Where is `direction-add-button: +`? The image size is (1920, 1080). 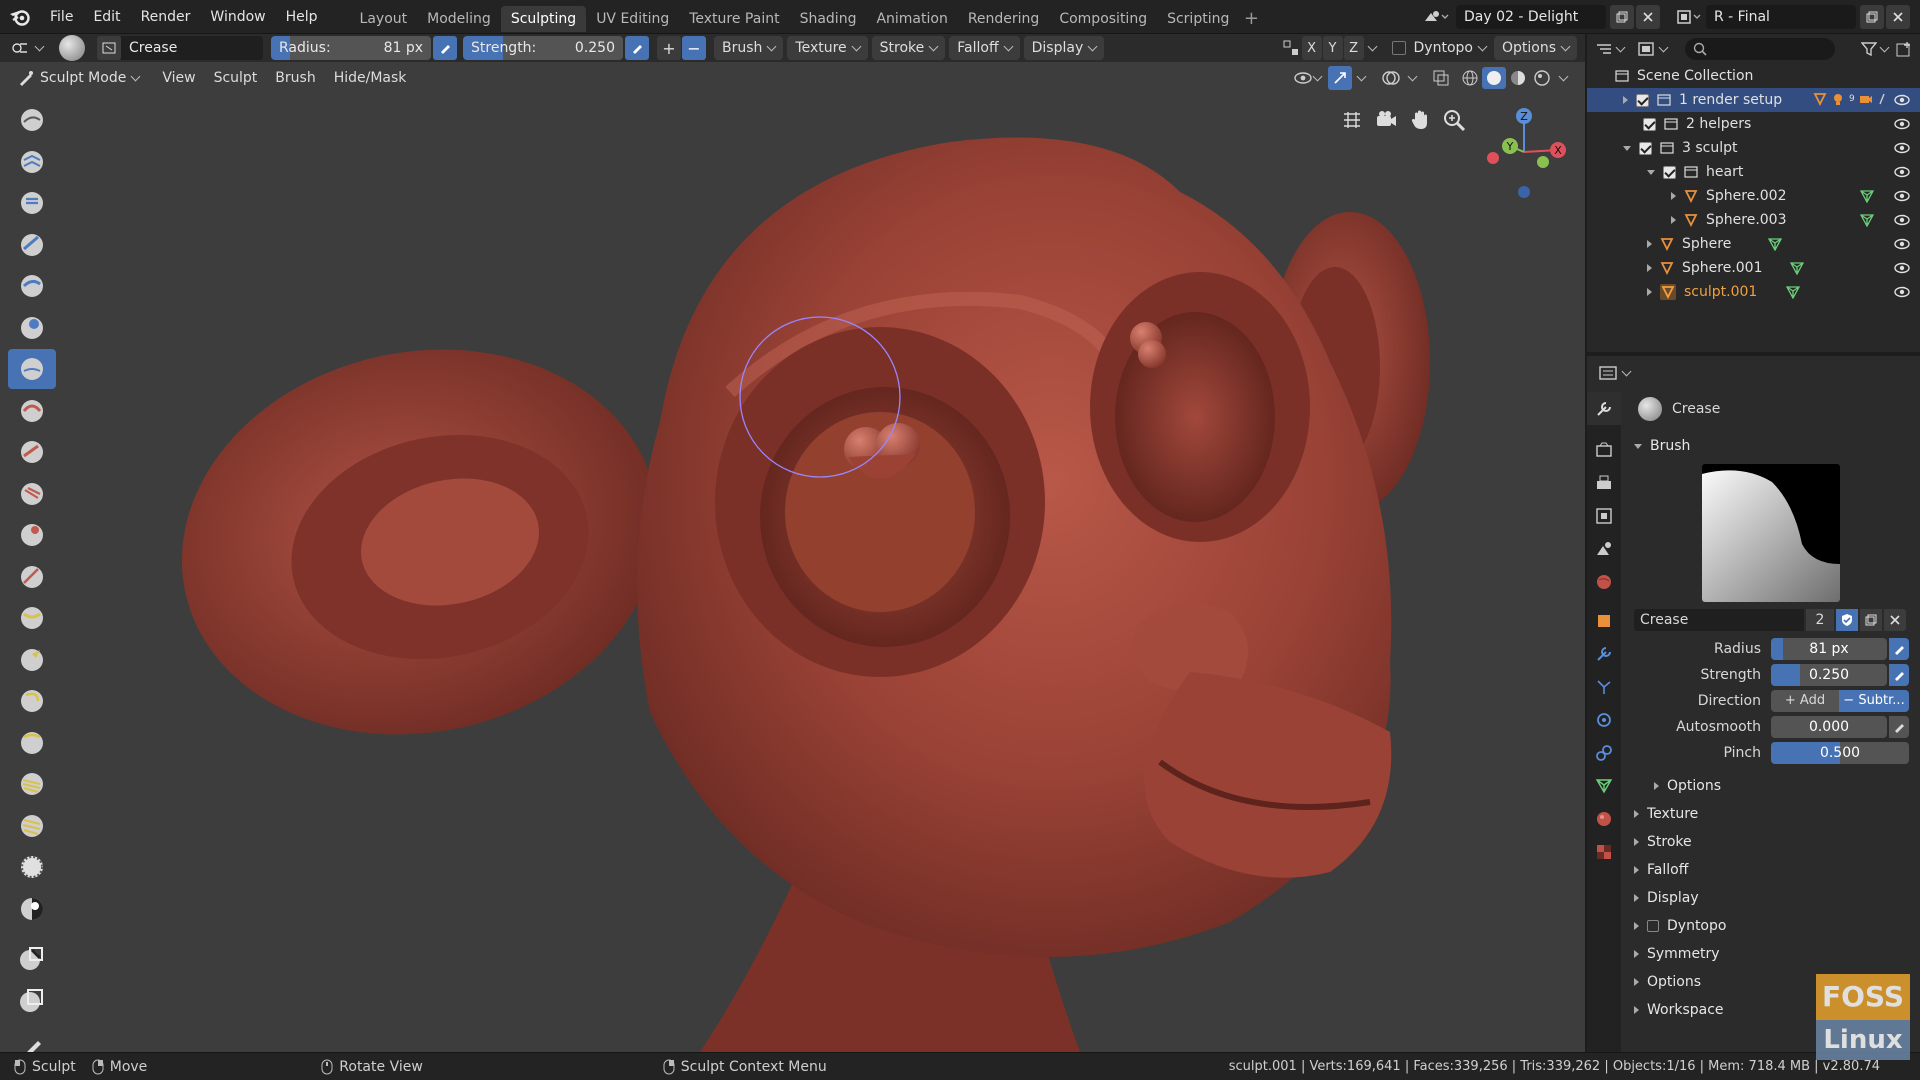 direction-add-button: + is located at coordinates (669, 48).